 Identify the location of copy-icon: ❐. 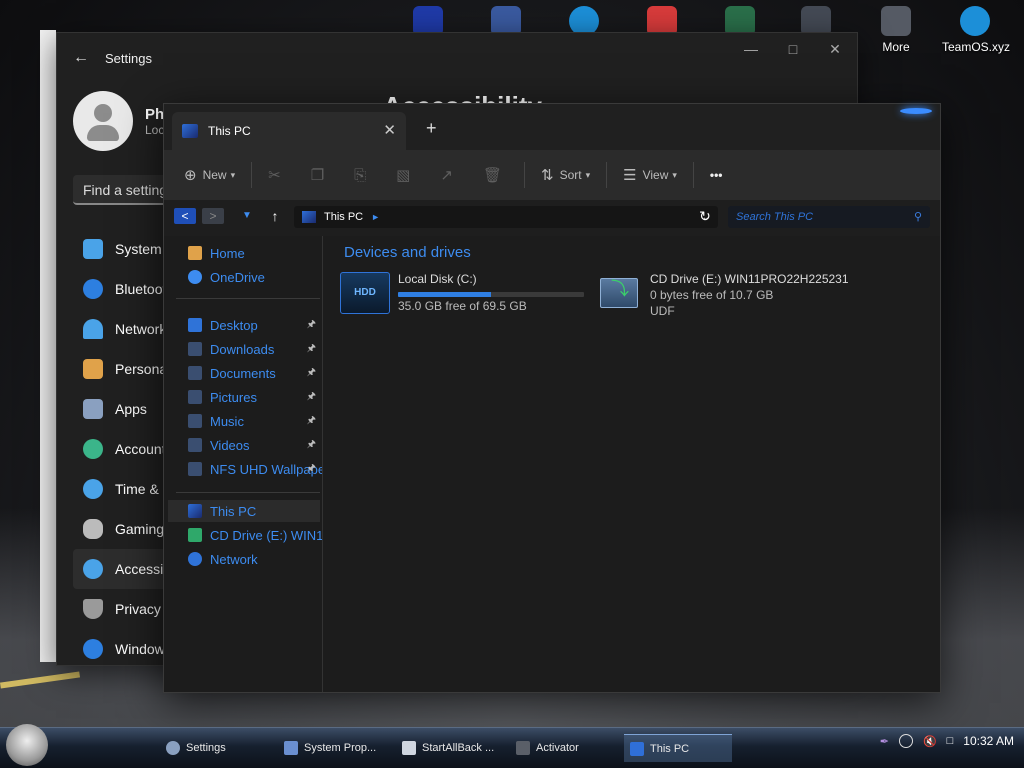
(317, 175).